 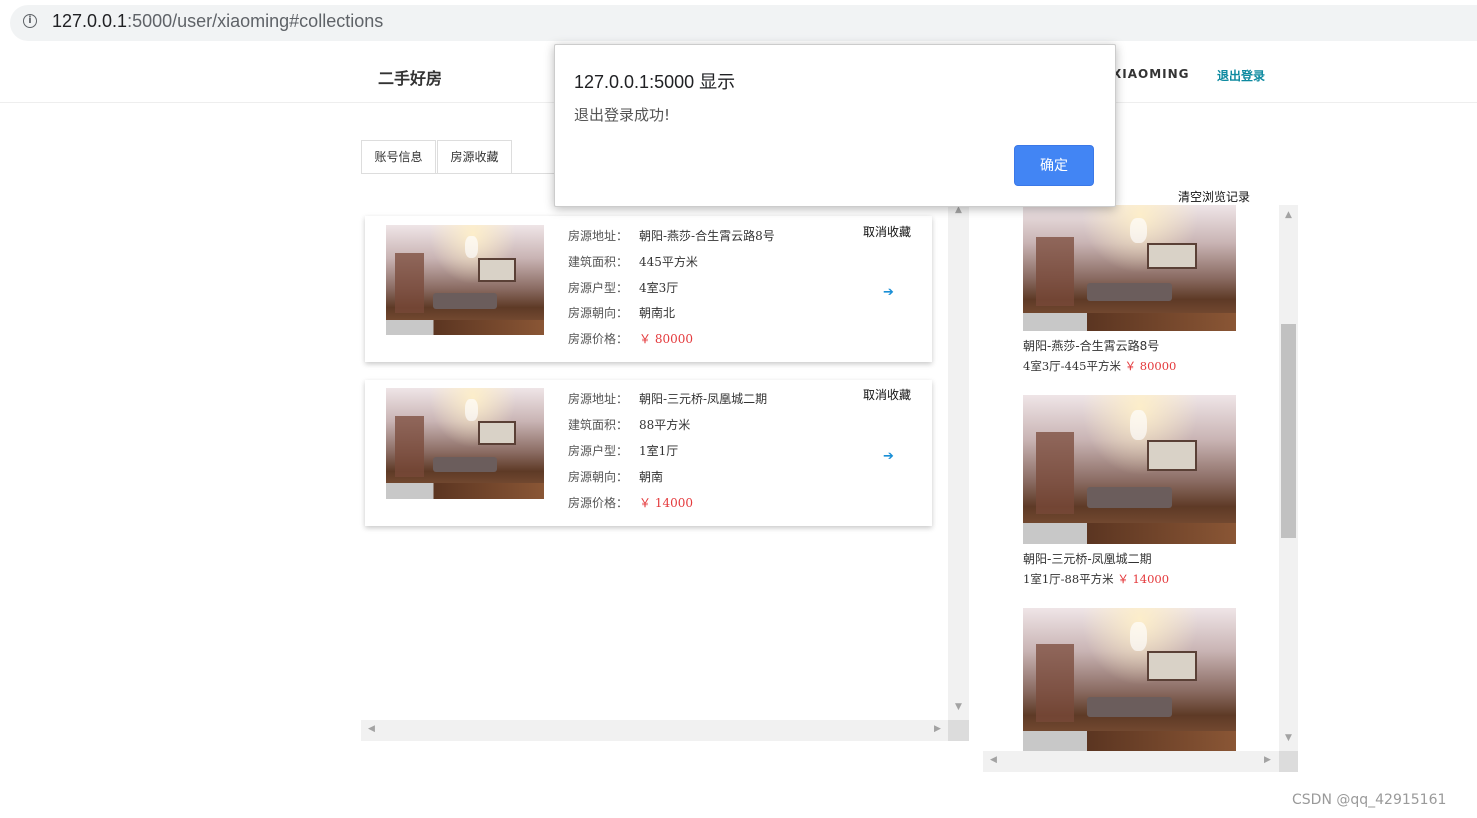 I want to click on logout-link: 退出登录, so click(x=1241, y=75).